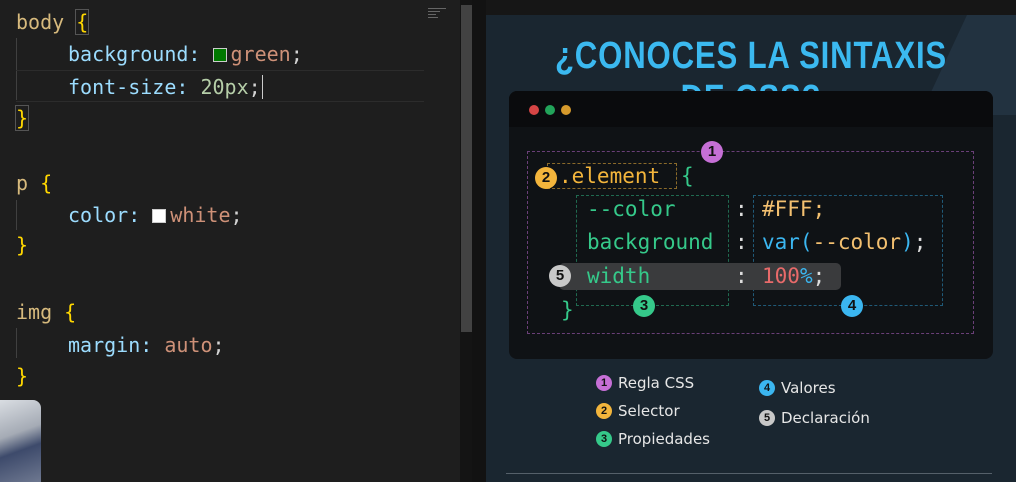  What do you see at coordinates (604, 439) in the screenshot?
I see `legend-badge: 3` at bounding box center [604, 439].